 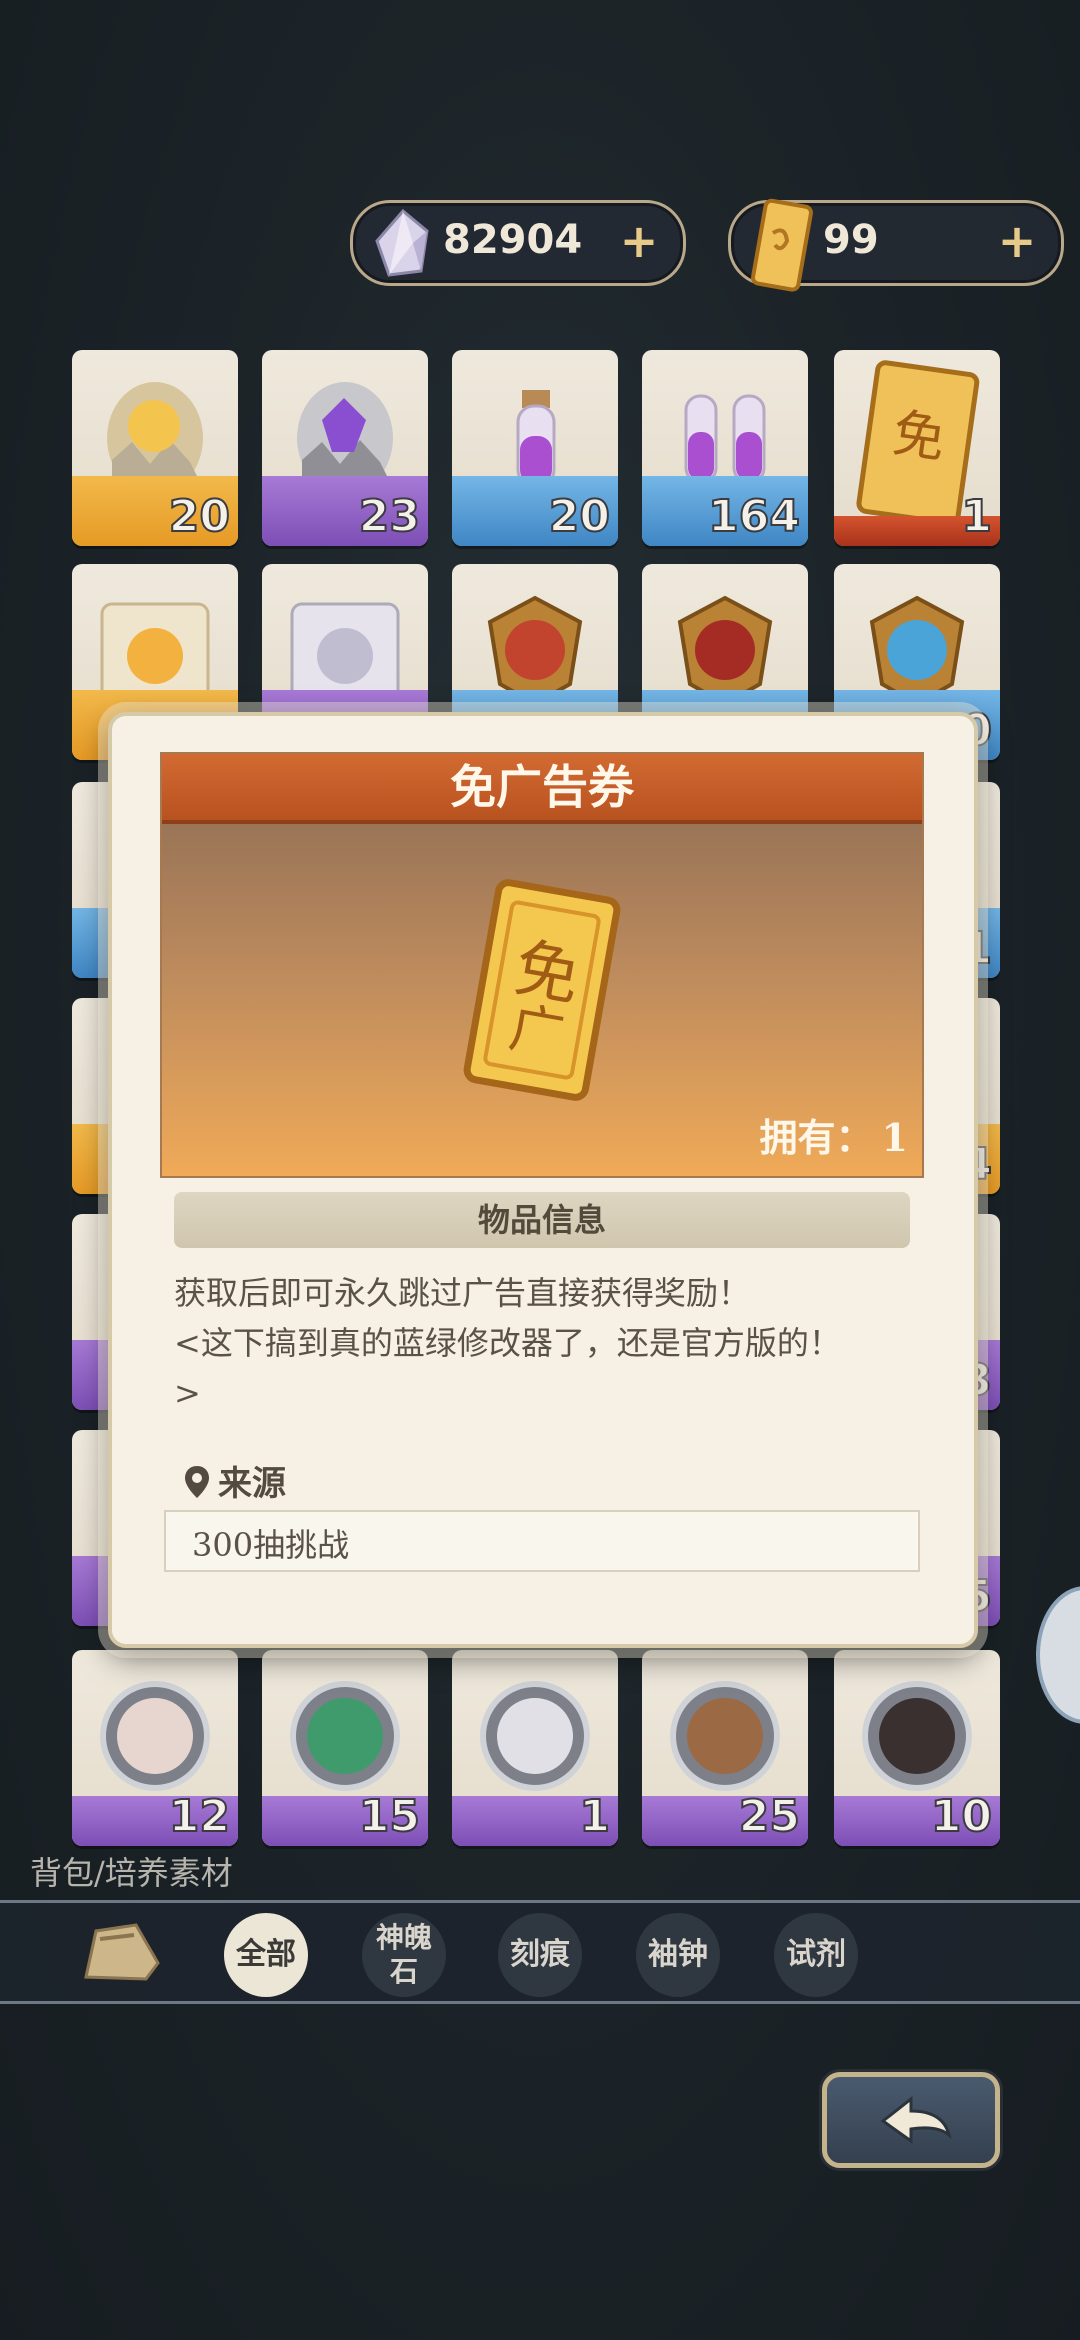 I want to click on inventory-slot: 1, so click(x=535, y=1748).